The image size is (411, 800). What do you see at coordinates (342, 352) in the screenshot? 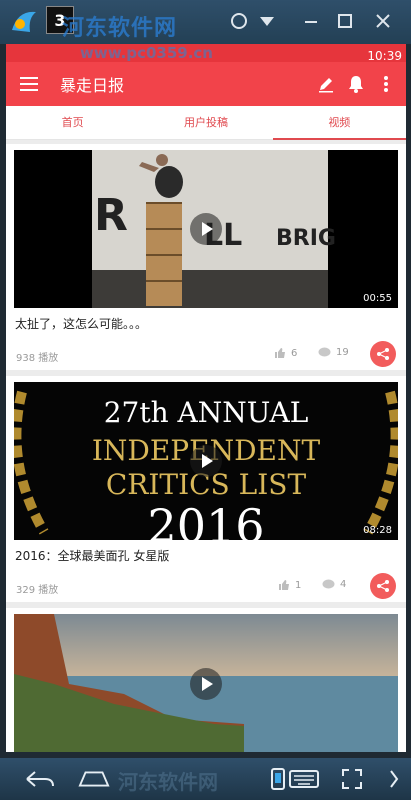
I see `comment-count: 19` at bounding box center [342, 352].